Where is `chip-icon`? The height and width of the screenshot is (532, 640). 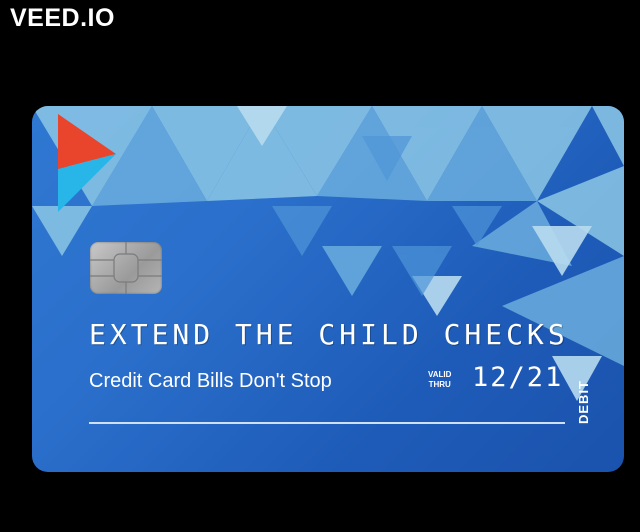
chip-icon is located at coordinates (126, 268).